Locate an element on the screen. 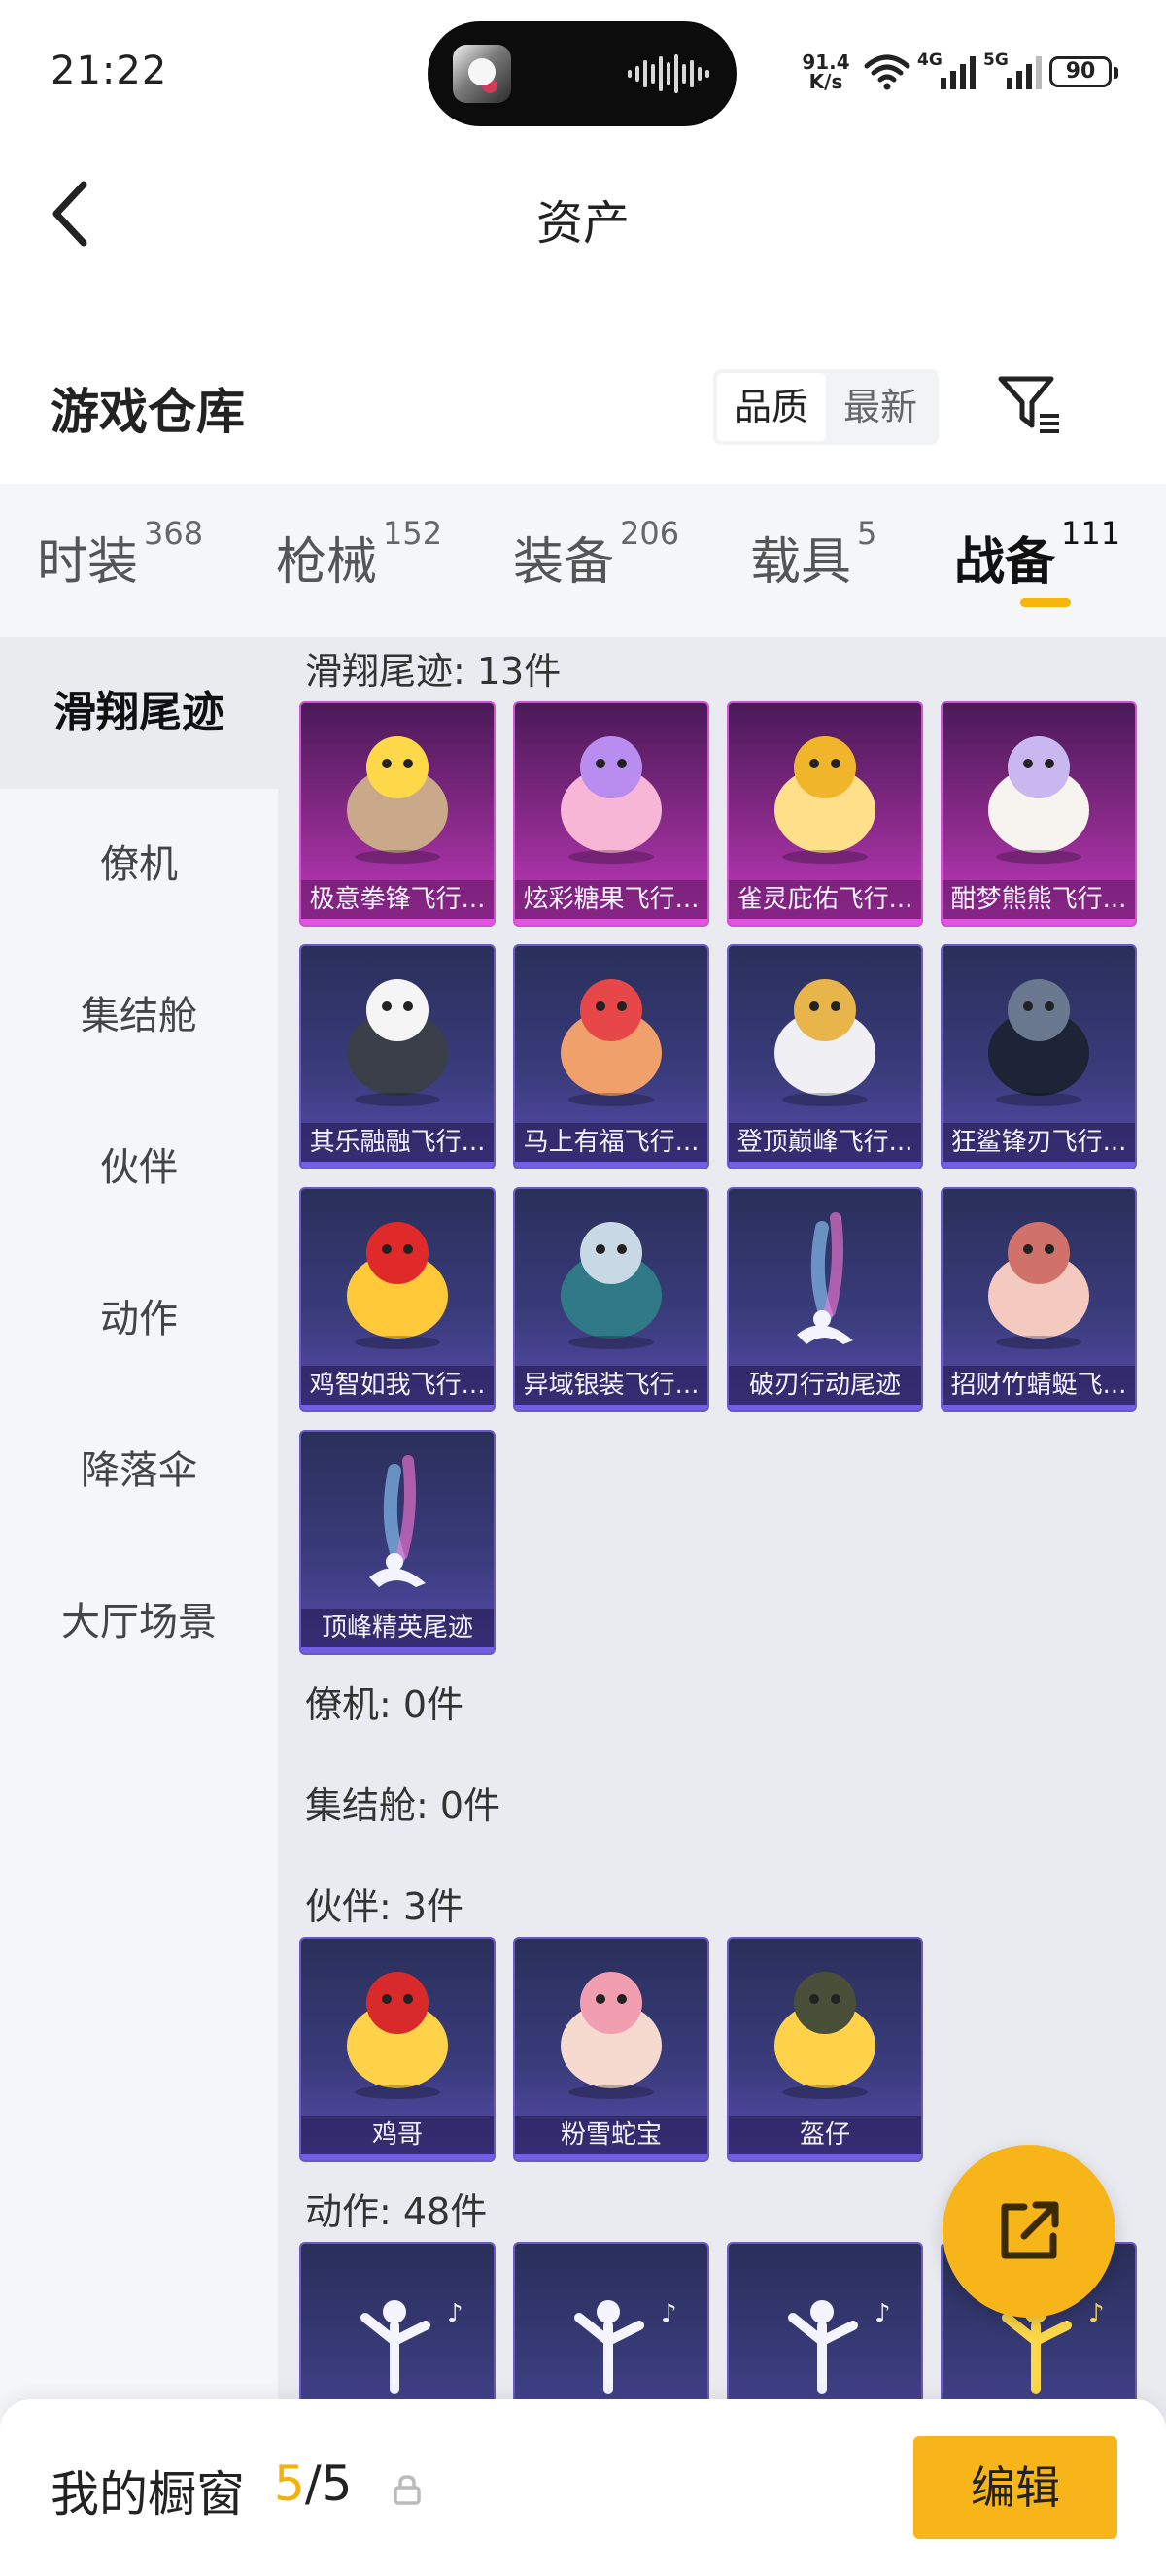 The image size is (1166, 2576). item-card: 盔仔 is located at coordinates (825, 2049).